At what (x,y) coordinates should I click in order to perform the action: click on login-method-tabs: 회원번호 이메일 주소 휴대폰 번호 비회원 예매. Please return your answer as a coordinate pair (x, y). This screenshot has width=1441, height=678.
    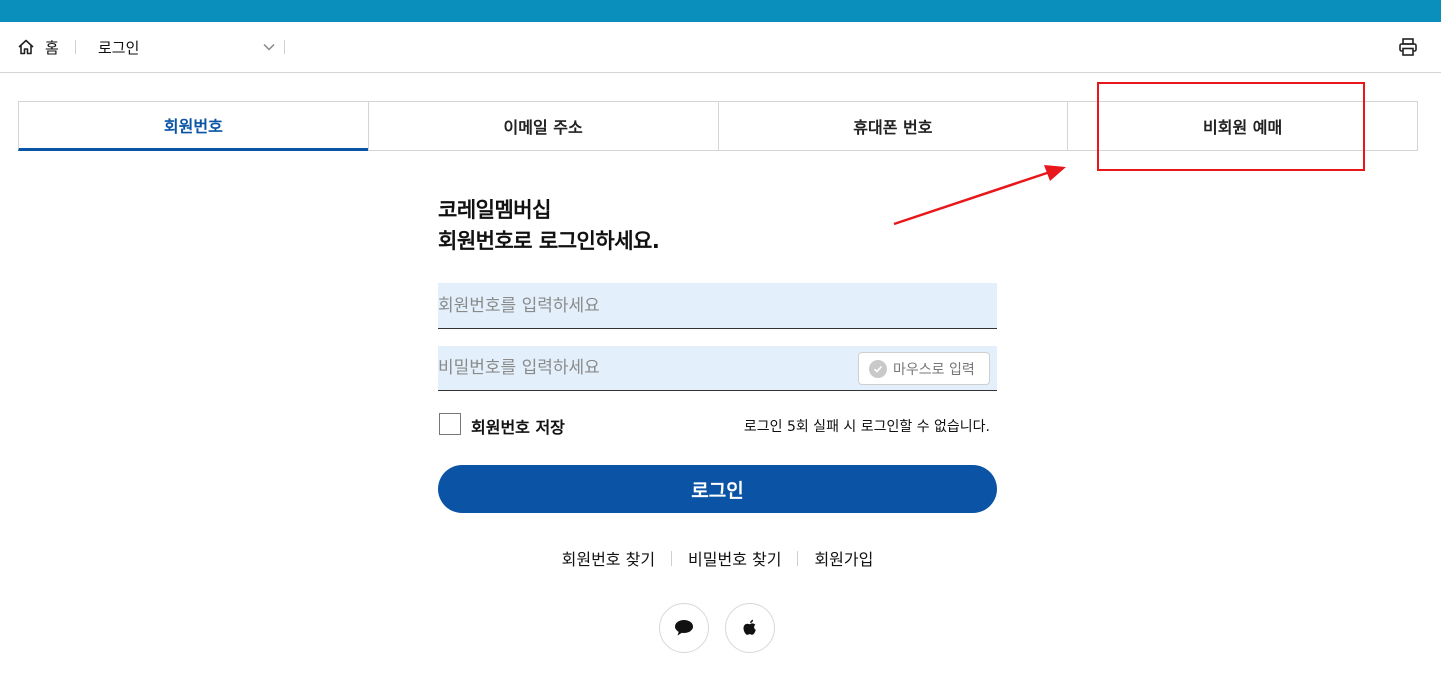
    Looking at the image, I should click on (718, 126).